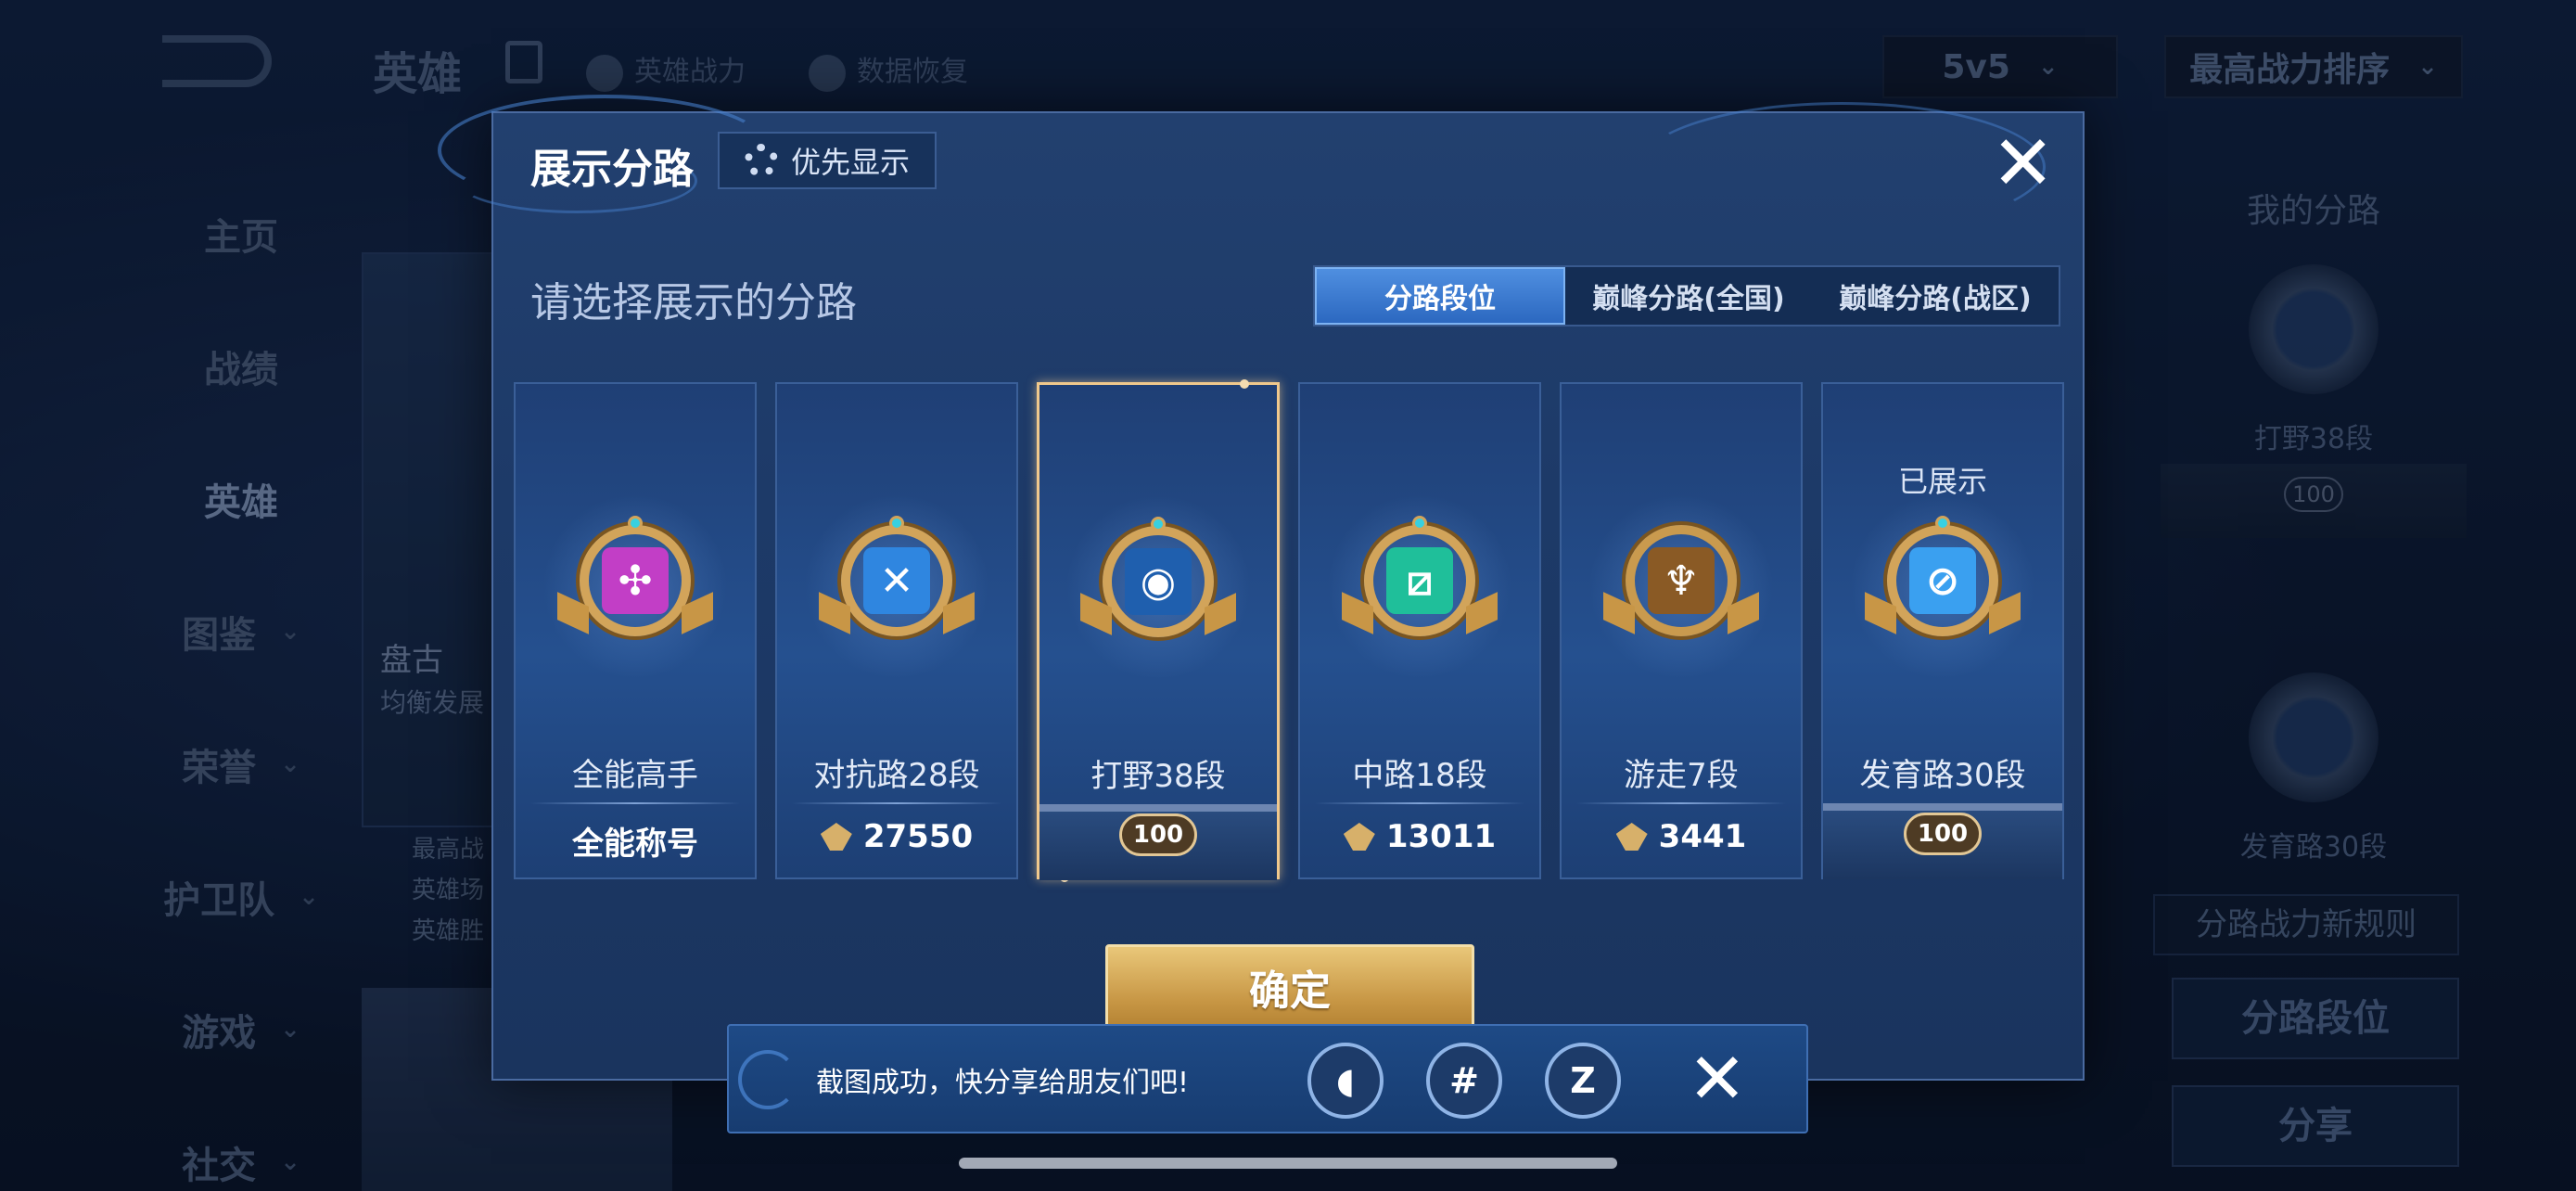  What do you see at coordinates (1440, 296) in the screenshot?
I see `tab-lane-rank: 分路段位` at bounding box center [1440, 296].